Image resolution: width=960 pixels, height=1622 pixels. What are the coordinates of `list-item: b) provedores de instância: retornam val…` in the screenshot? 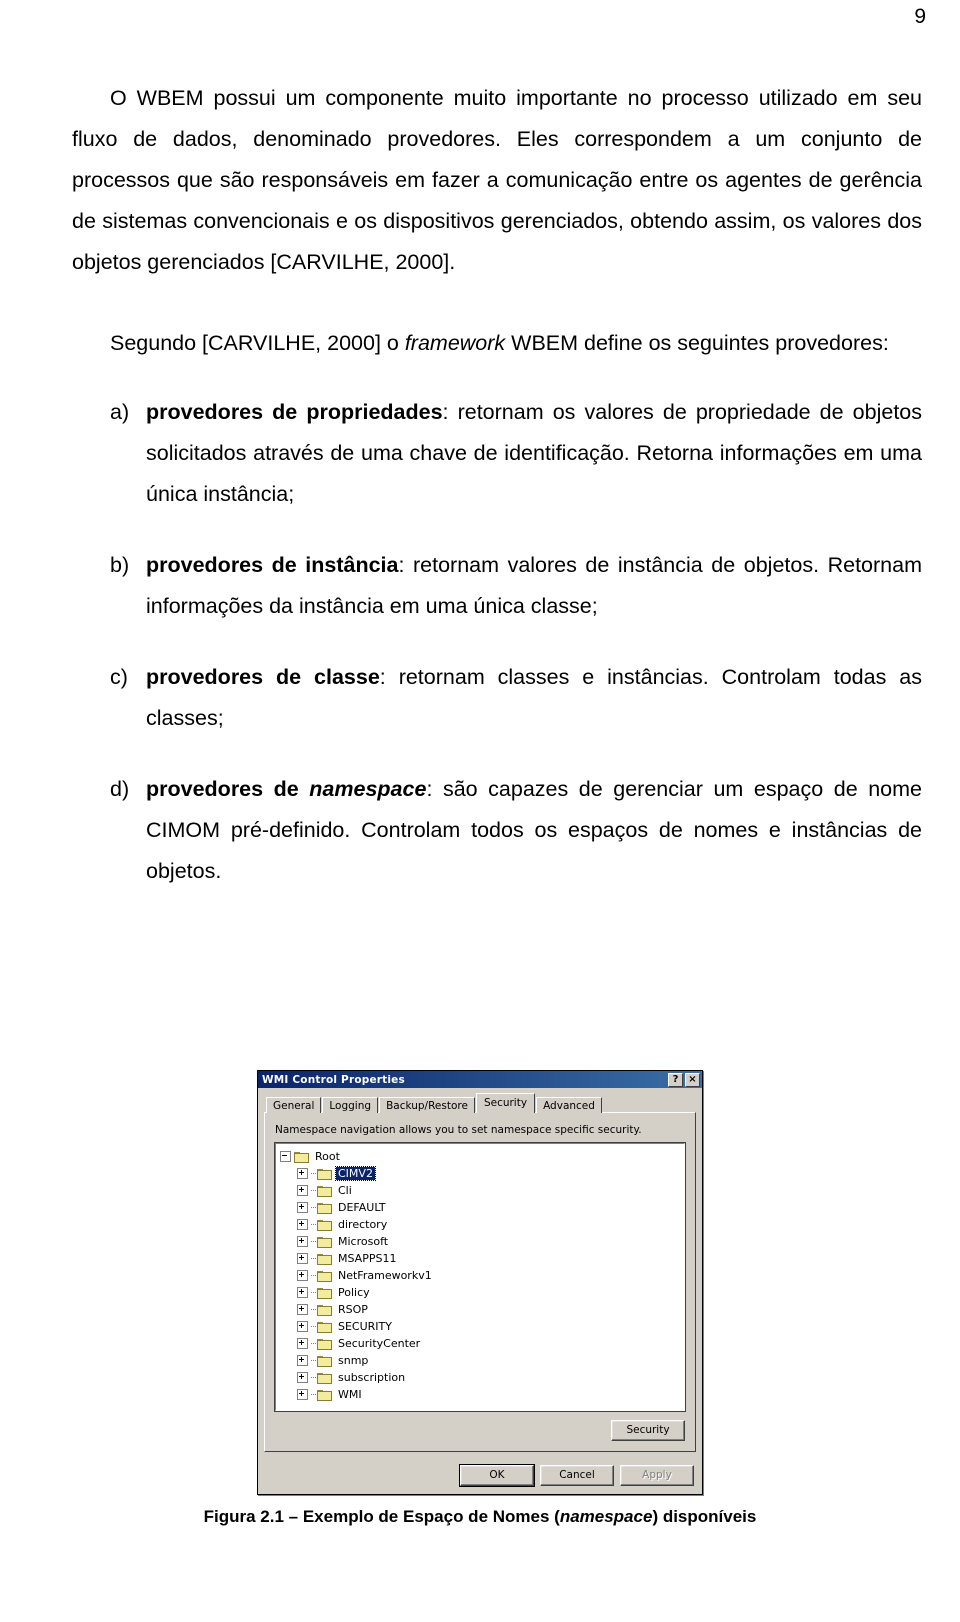 It's located at (516, 586).